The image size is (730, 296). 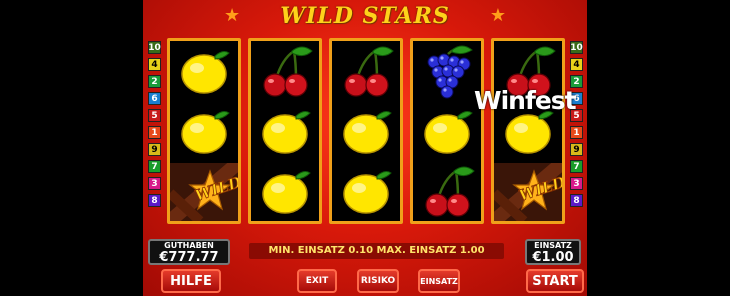 What do you see at coordinates (378, 281) in the screenshot?
I see `risk-button: RISIKO` at bounding box center [378, 281].